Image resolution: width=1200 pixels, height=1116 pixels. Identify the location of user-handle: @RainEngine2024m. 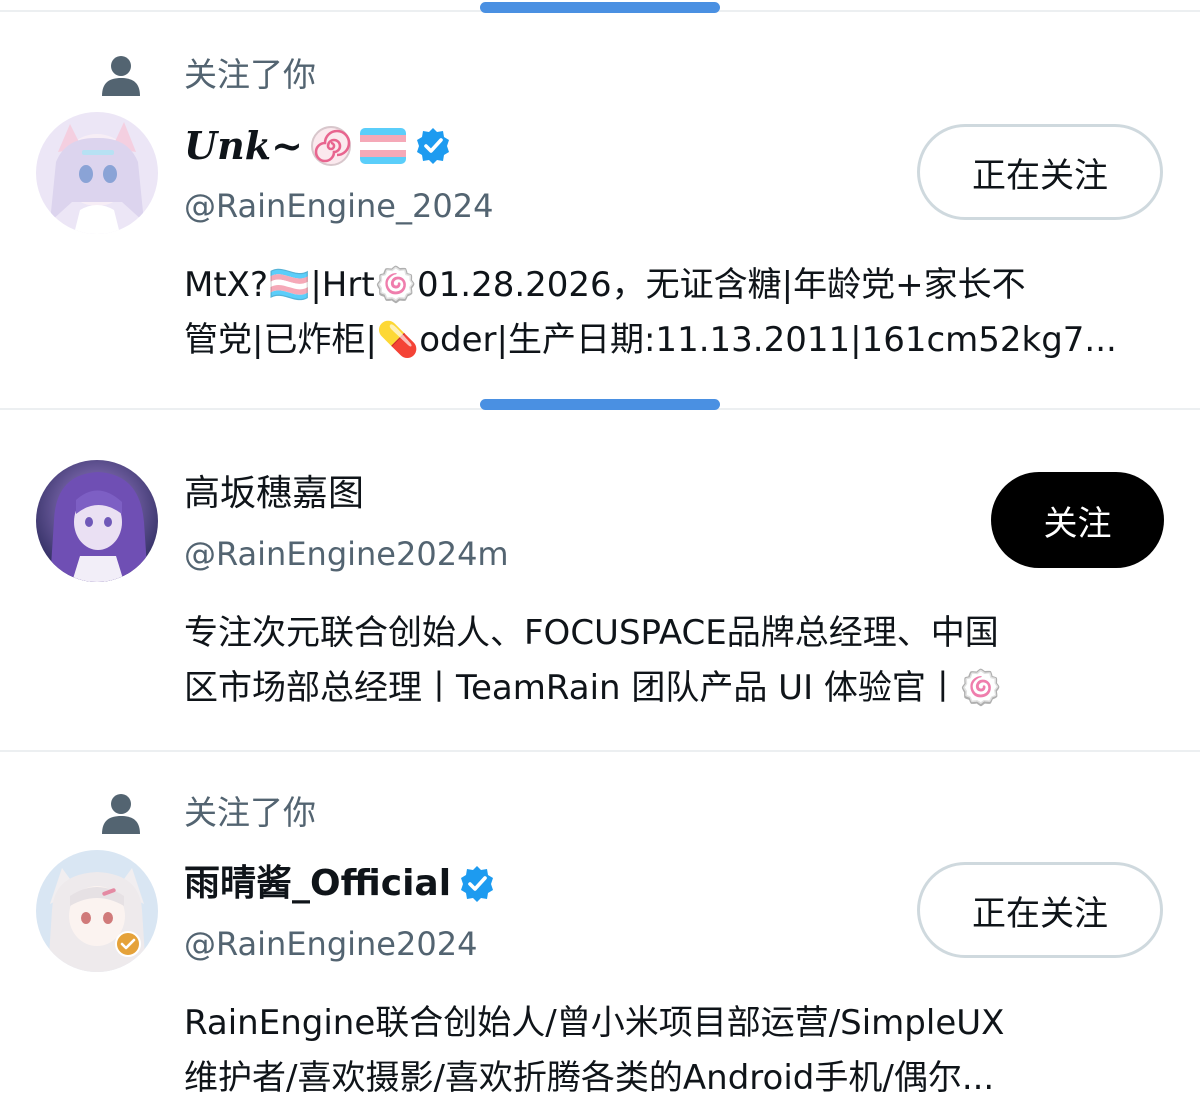
(346, 554).